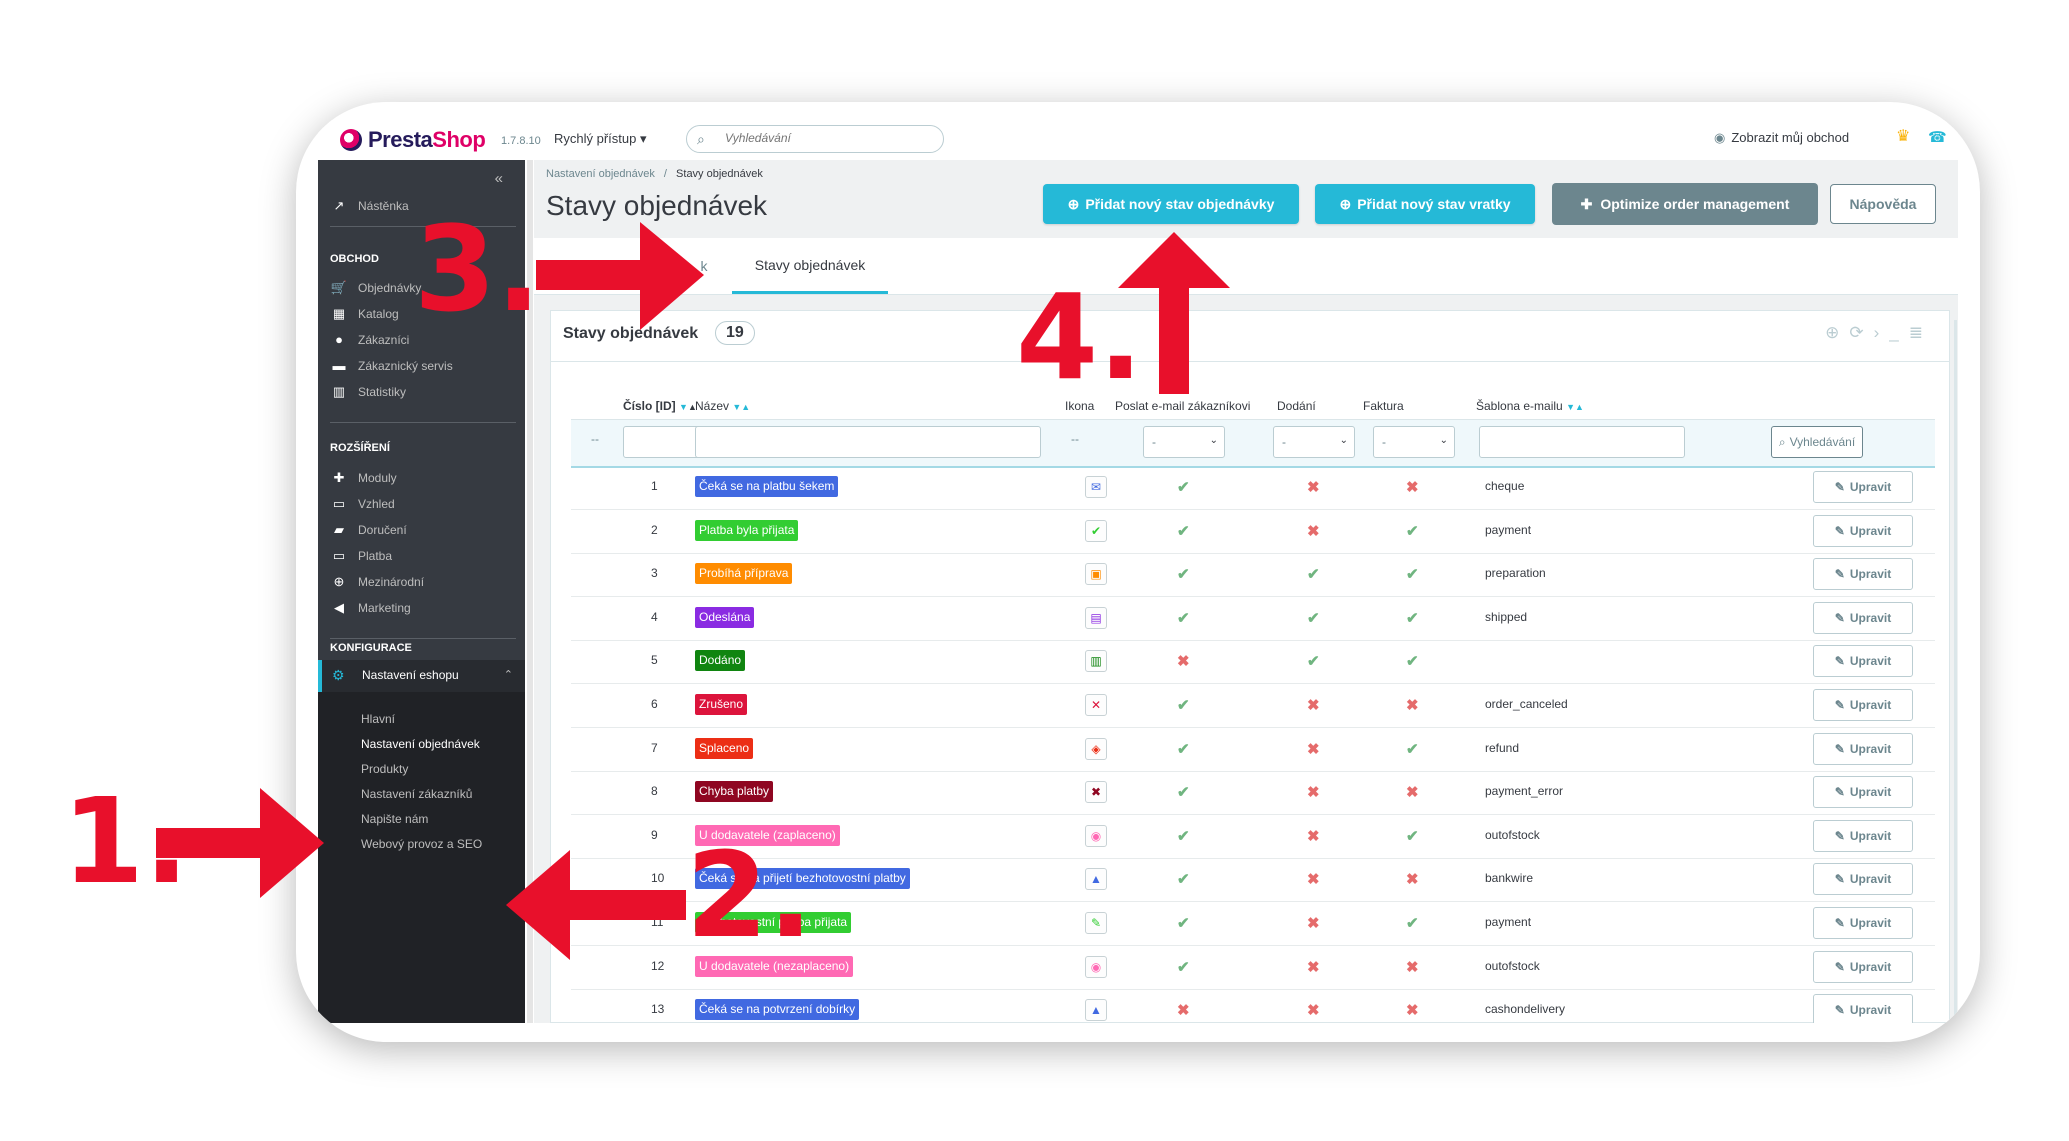 This screenshot has width=2069, height=1141. Describe the element at coordinates (384, 769) in the screenshot. I see `submenu-products: Produkty` at that location.